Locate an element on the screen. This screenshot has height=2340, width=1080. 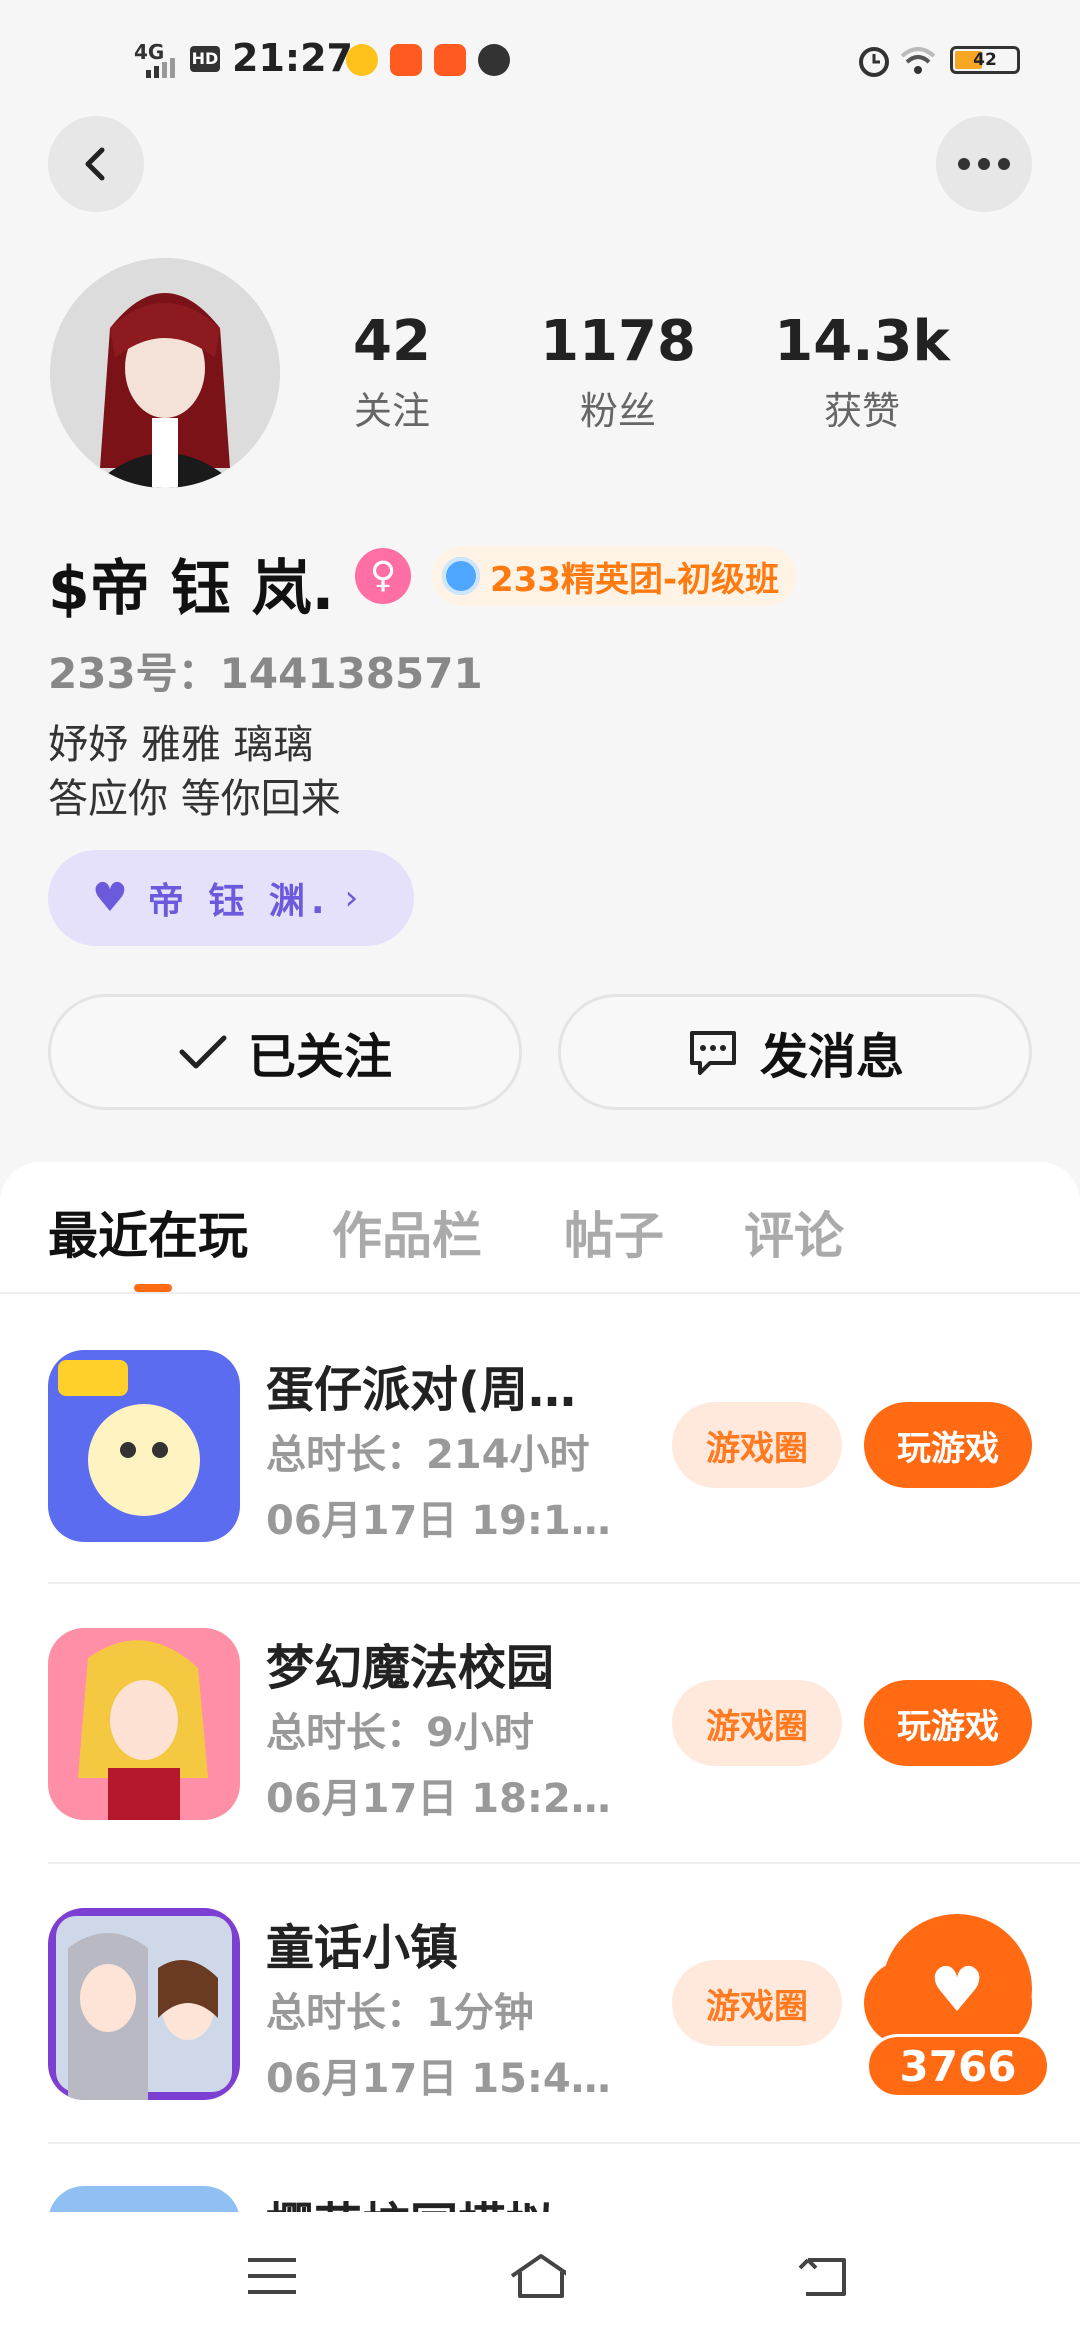
followers-count: 1178 is located at coordinates (618, 341).